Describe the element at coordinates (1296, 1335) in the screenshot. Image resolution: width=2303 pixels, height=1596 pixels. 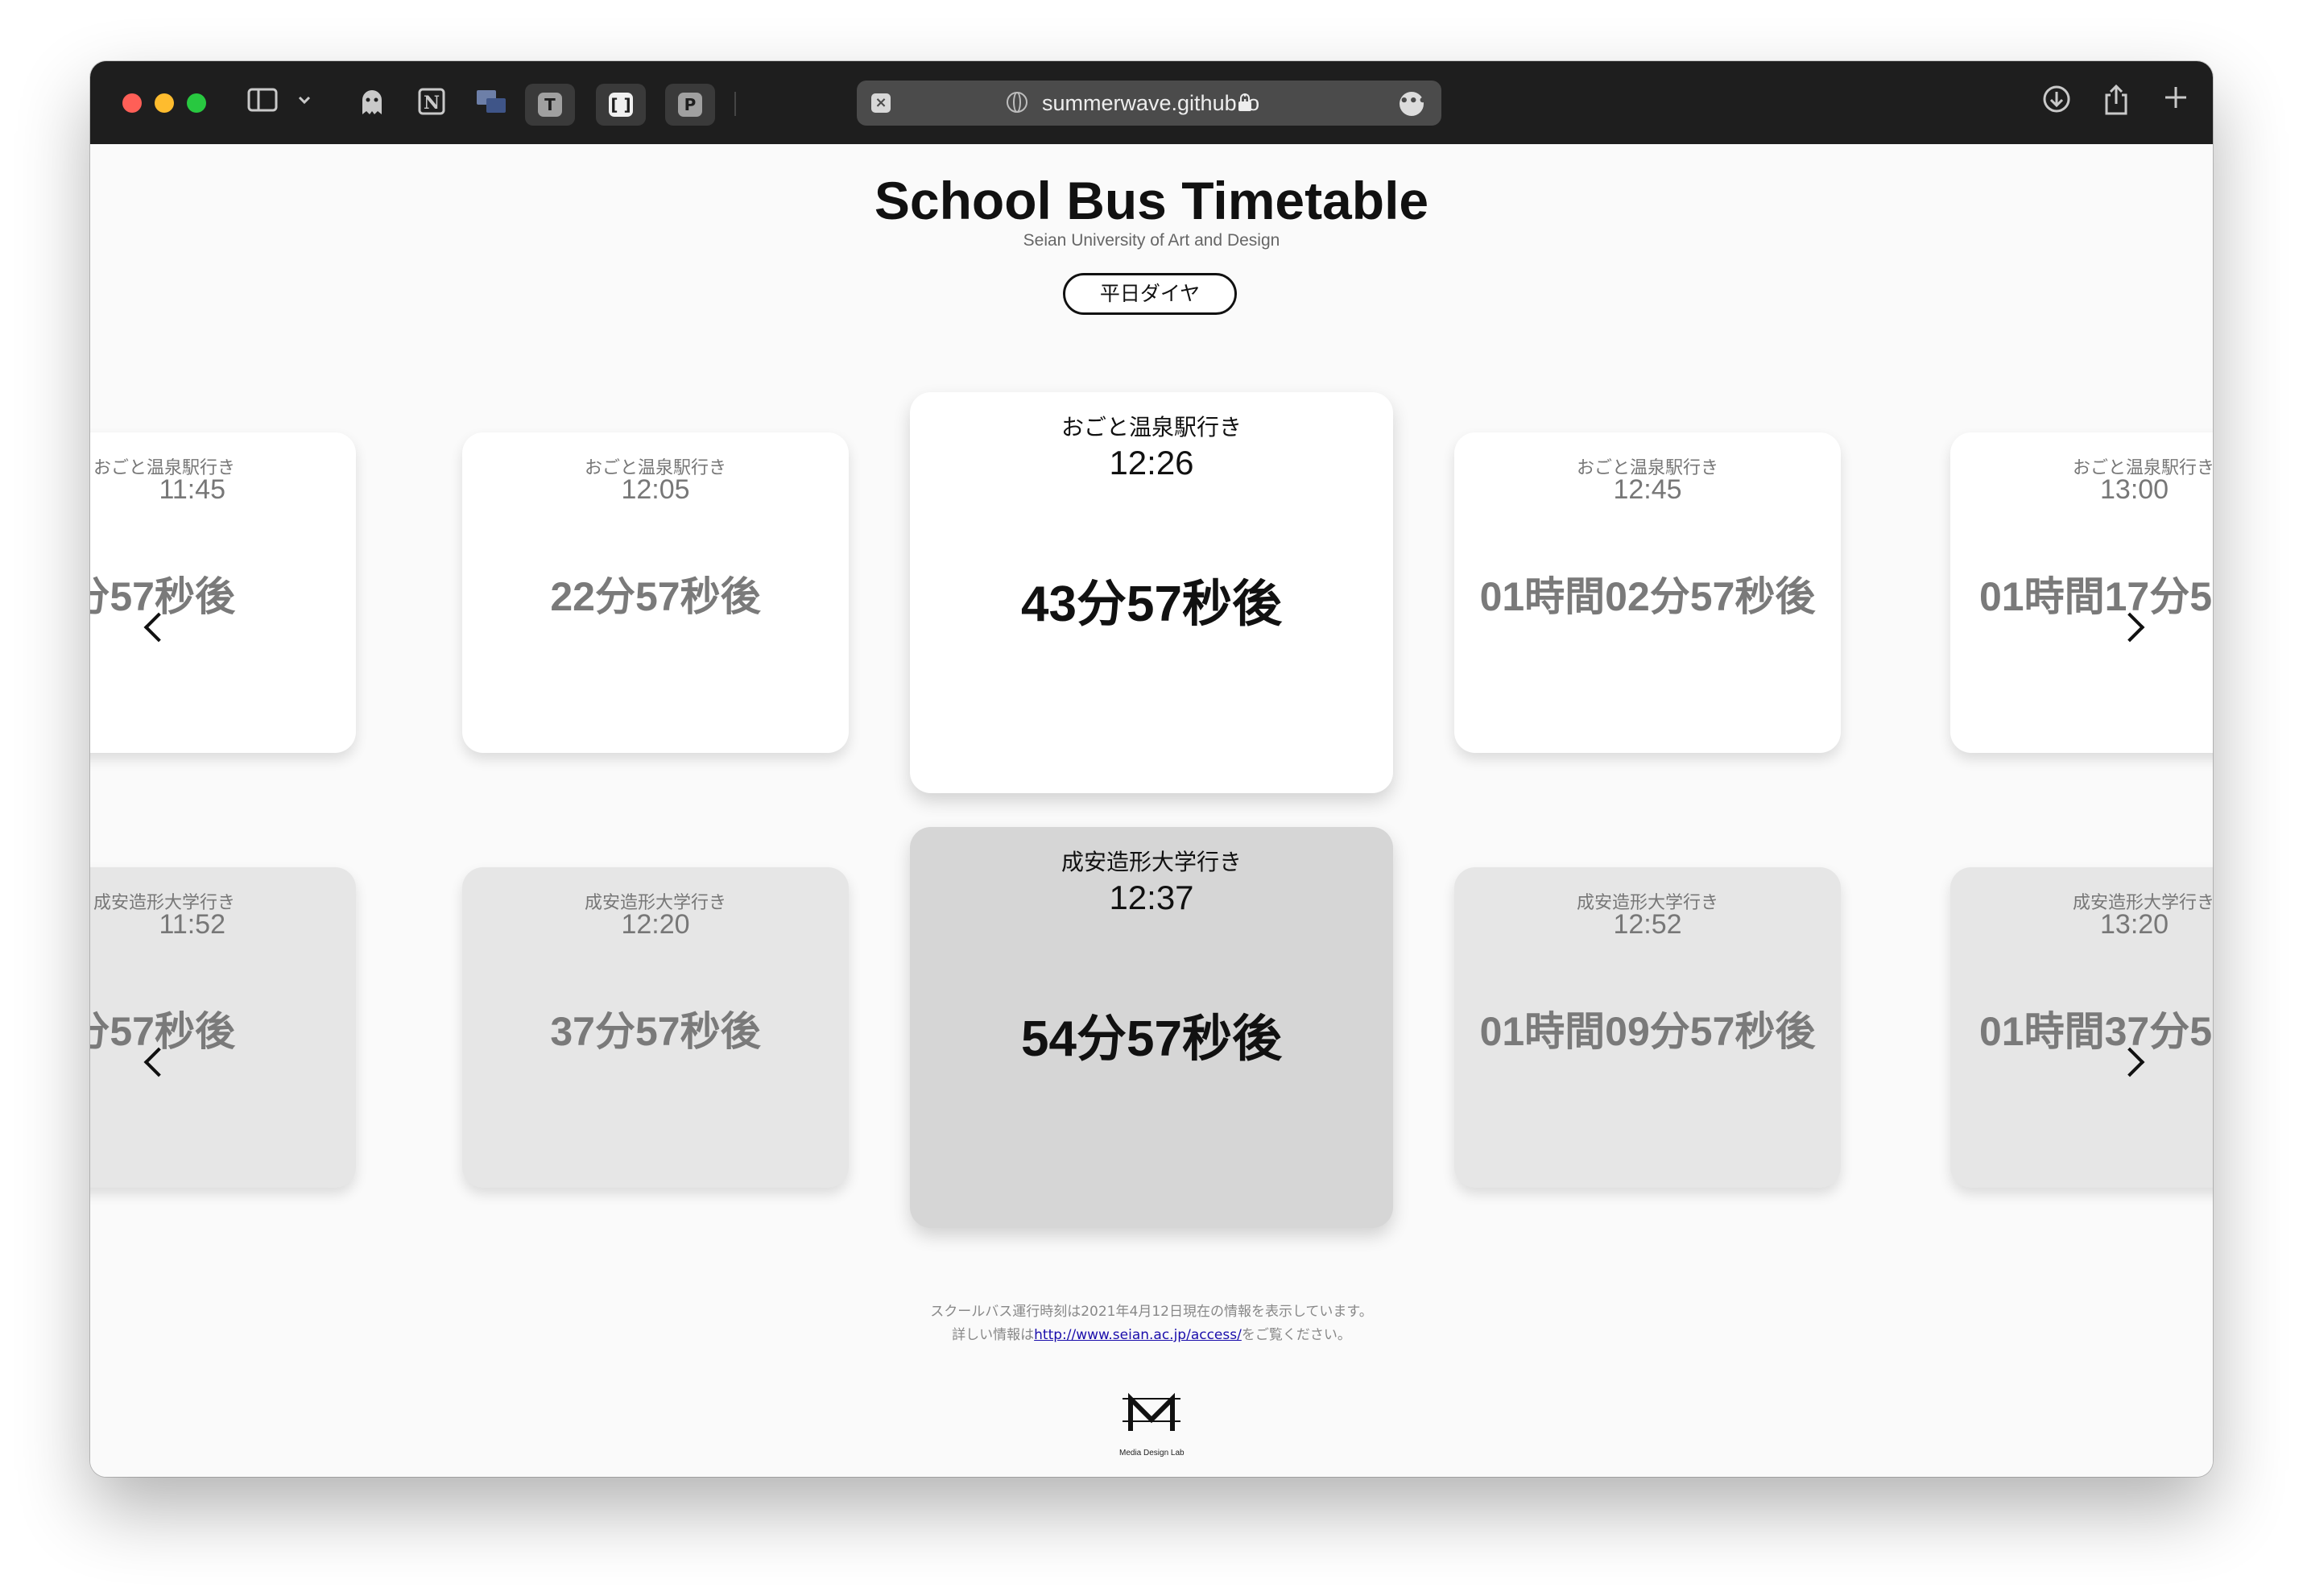
I see `footer-suffix: をご覧ください。` at that location.